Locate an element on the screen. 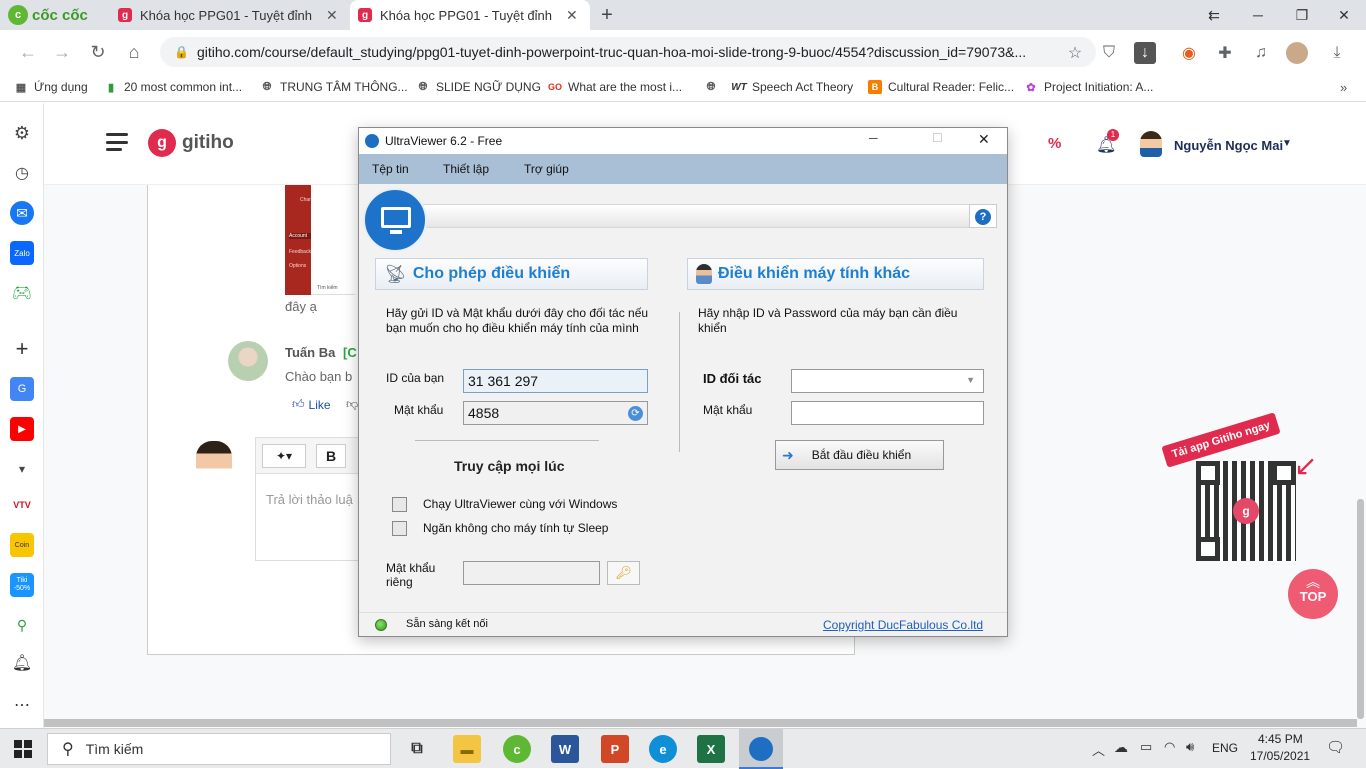 Image resolution: width=1366 pixels, height=769 pixels. taskbar-search-box: ⚲ Tìm kiếm is located at coordinates (219, 749).